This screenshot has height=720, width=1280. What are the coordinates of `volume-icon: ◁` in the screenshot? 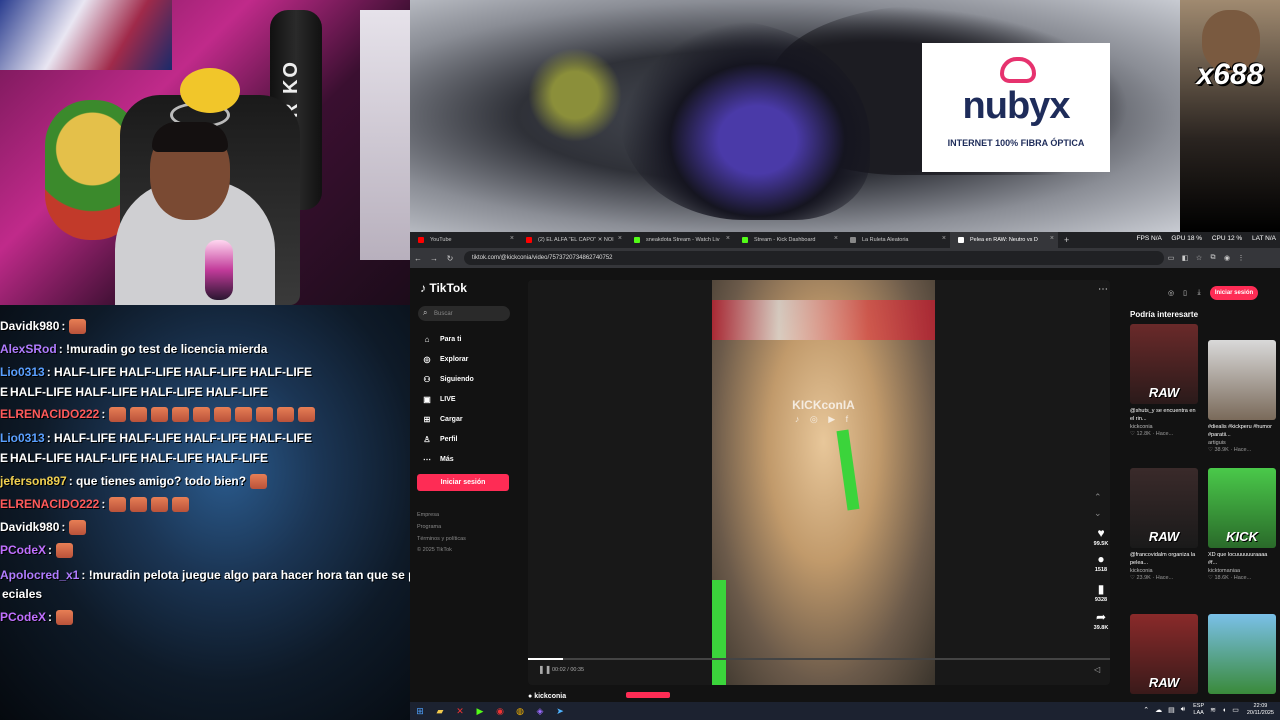 It's located at (1097, 669).